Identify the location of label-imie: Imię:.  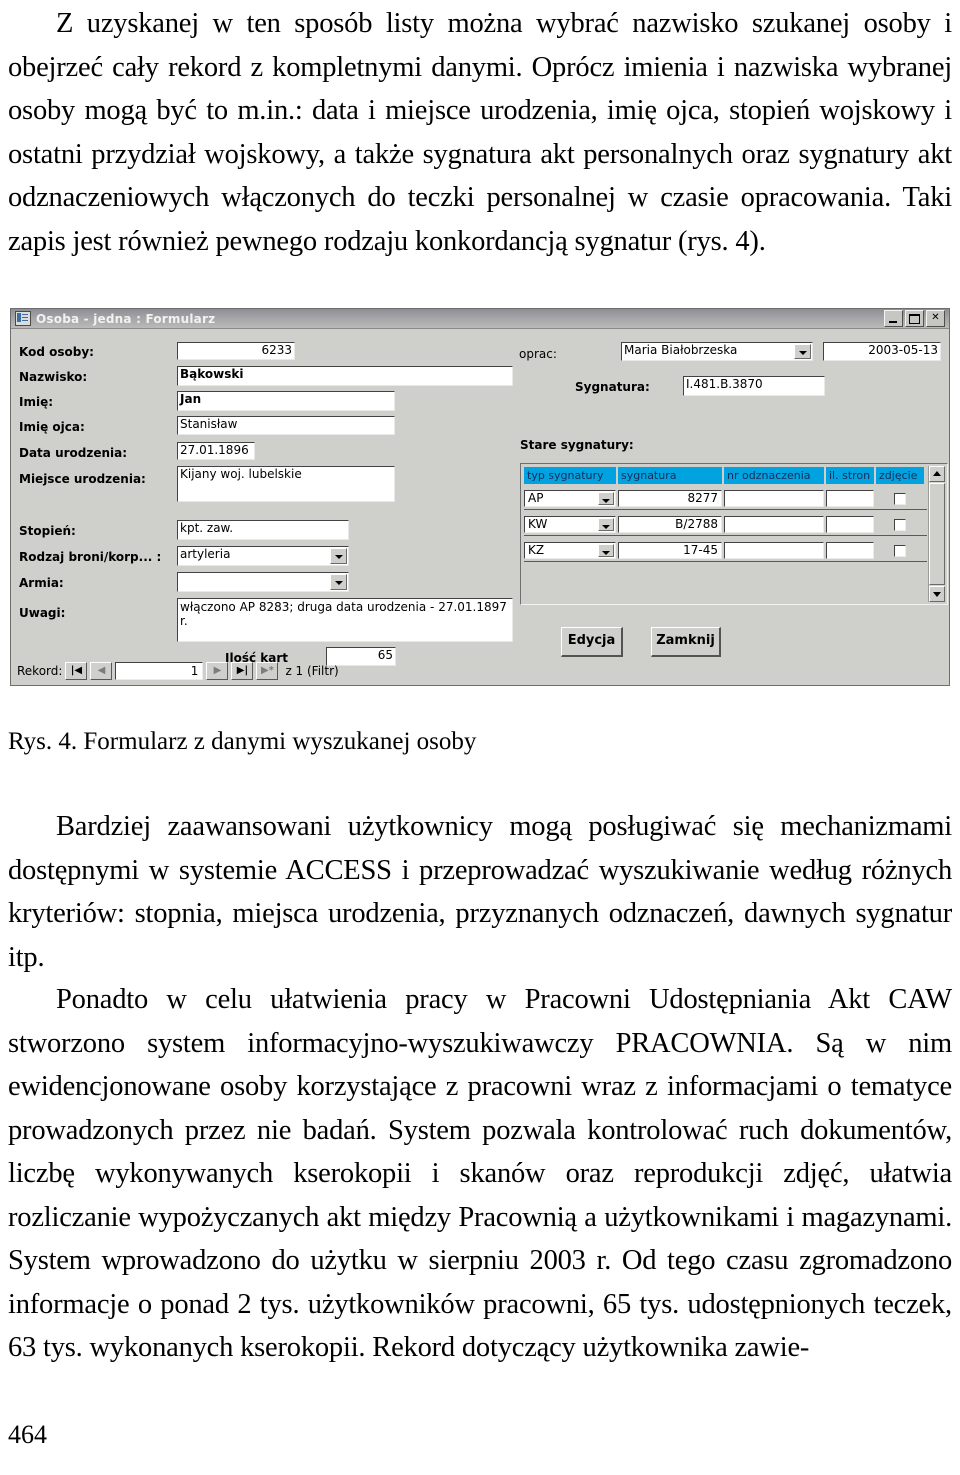
(36, 402).